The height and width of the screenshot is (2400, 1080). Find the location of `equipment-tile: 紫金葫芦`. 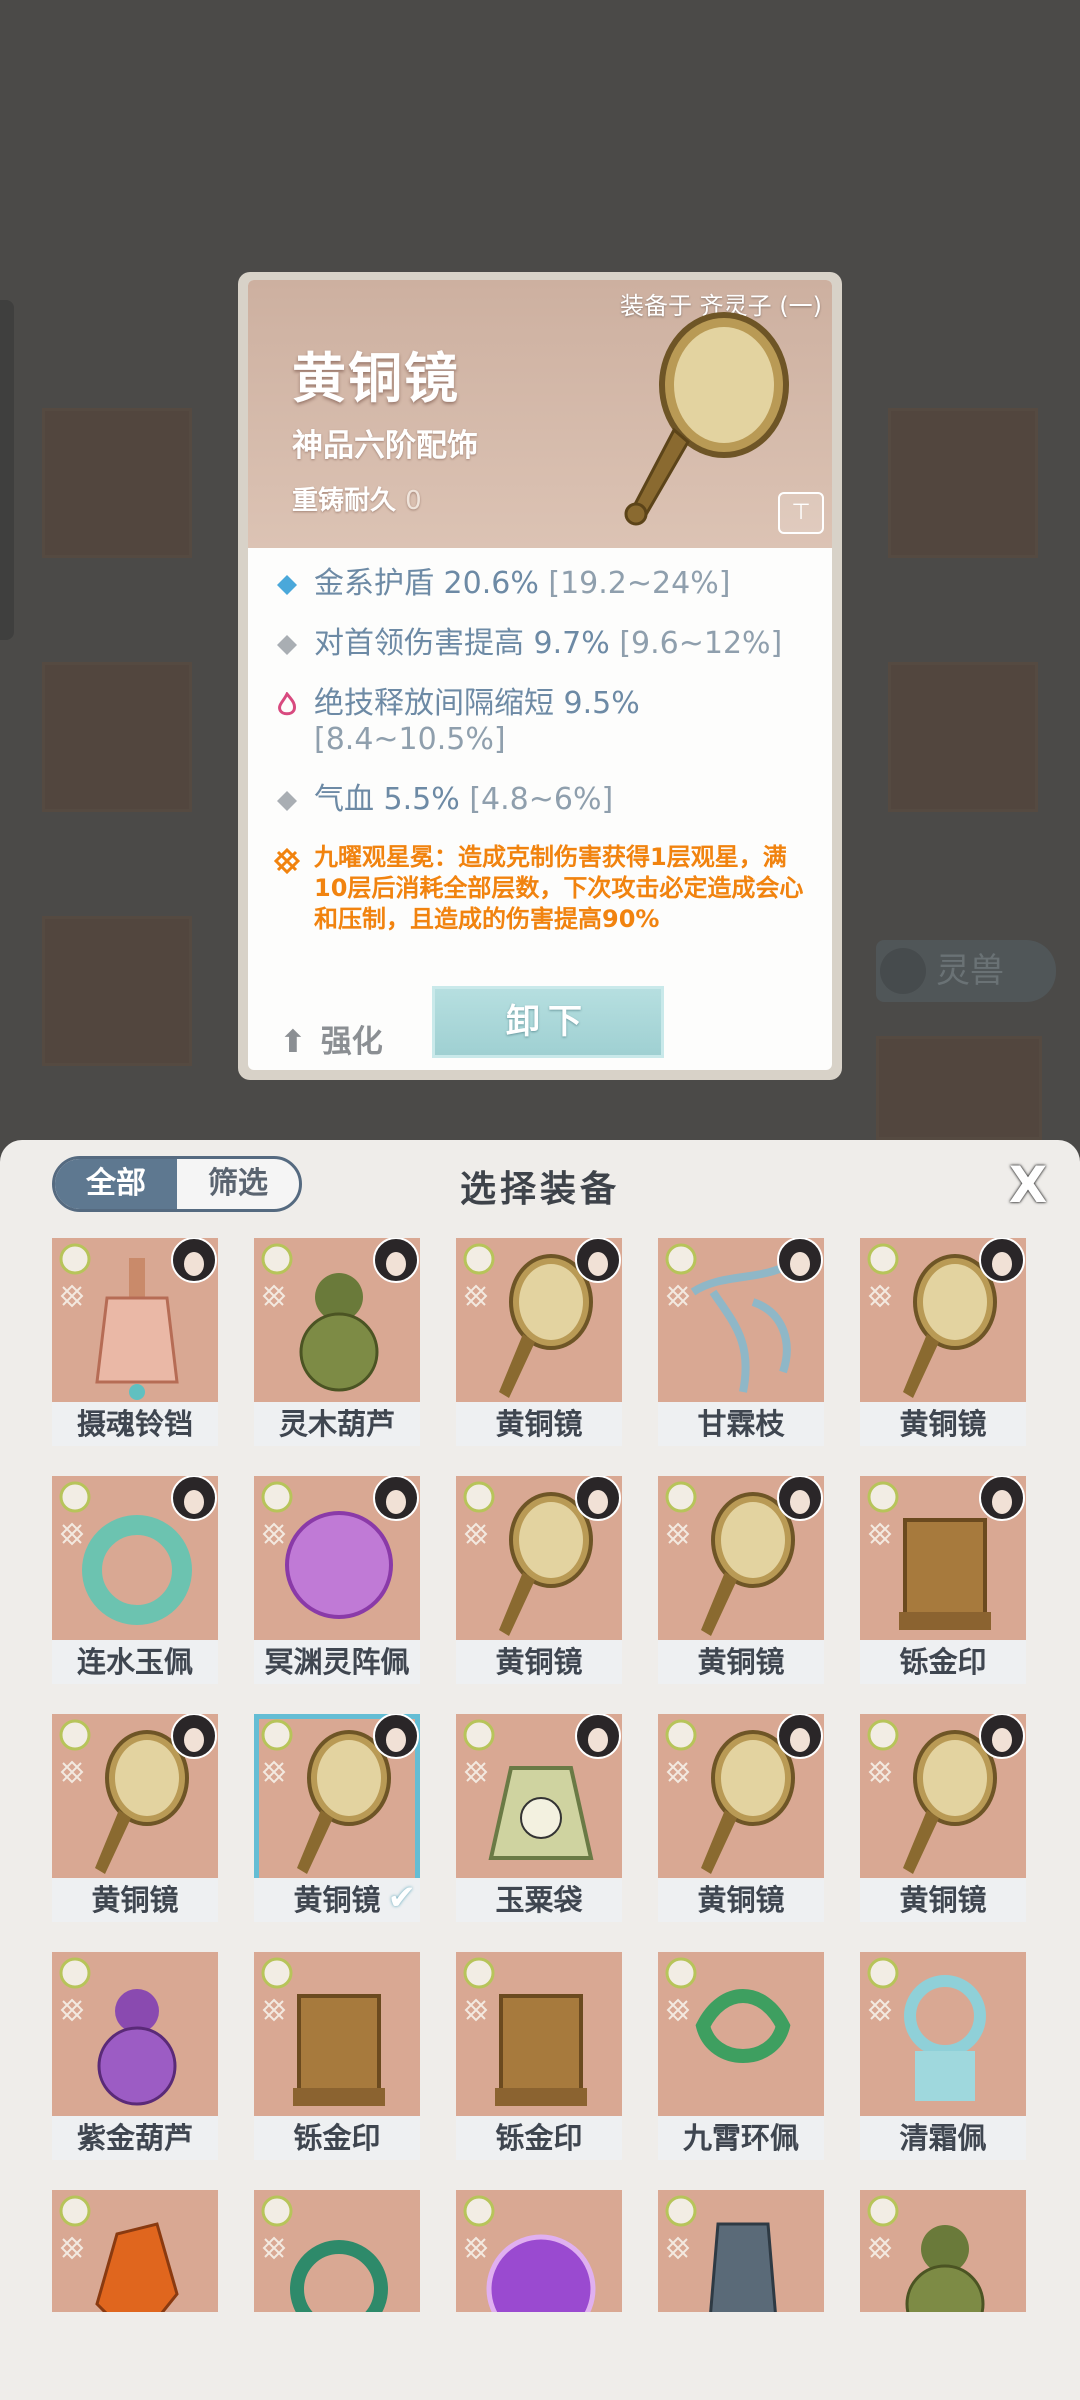

equipment-tile: 紫金葫芦 is located at coordinates (135, 2056).